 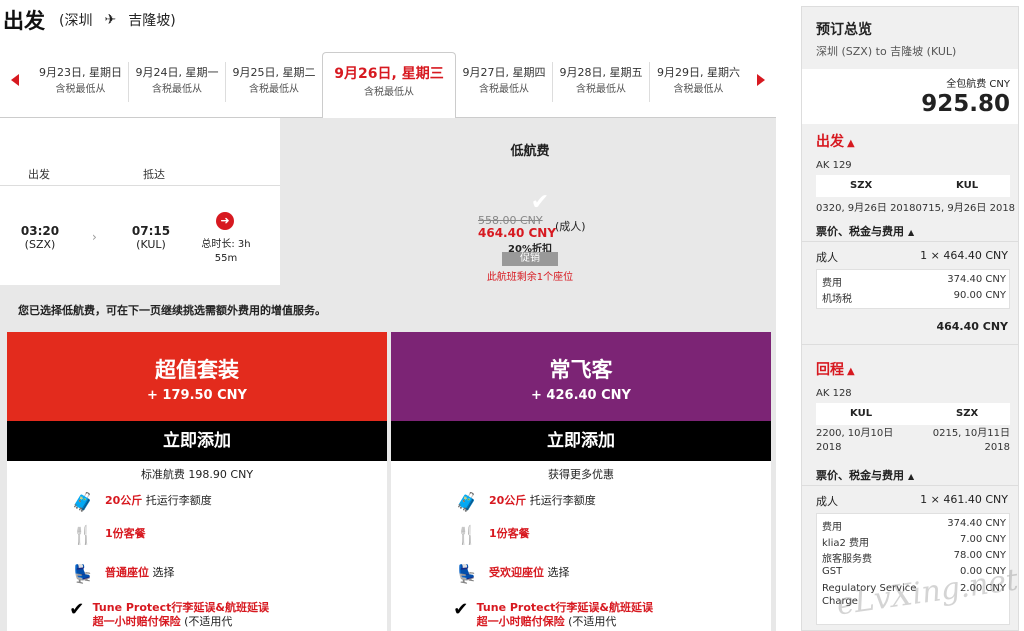 I want to click on date-tab-0923: 9月23日, 星期日 含税最低从, so click(x=81, y=82).